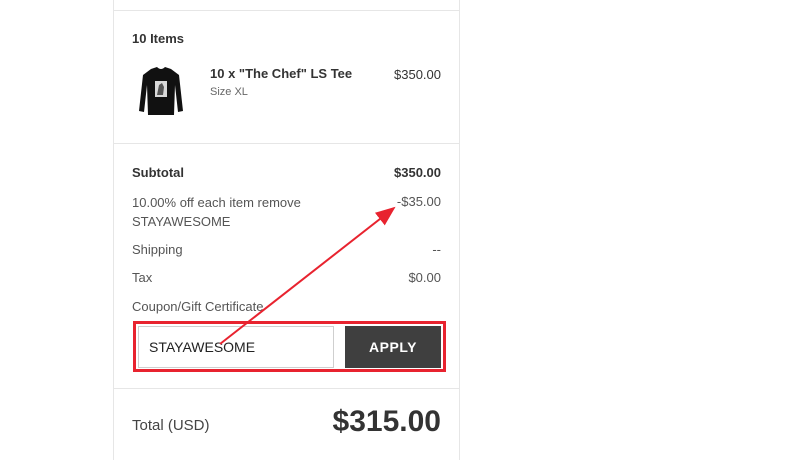 The height and width of the screenshot is (460, 800). What do you see at coordinates (281, 73) in the screenshot?
I see `item-name: 10 x "The Chef" LS Tee` at bounding box center [281, 73].